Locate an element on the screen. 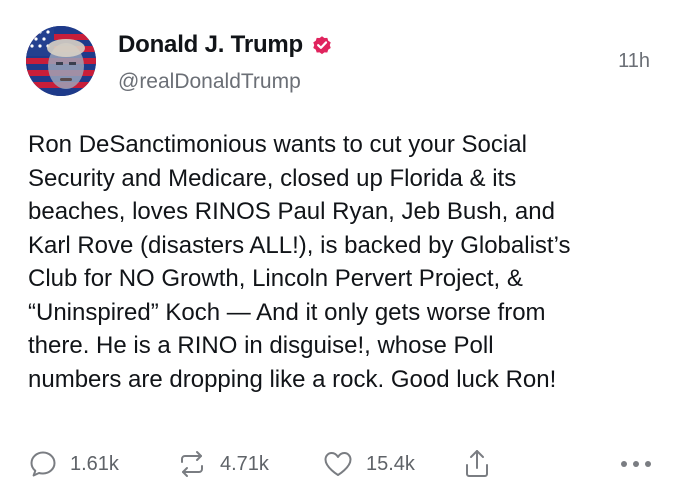 The width and height of the screenshot is (680, 500). post-timestamp: 11h is located at coordinates (634, 61).